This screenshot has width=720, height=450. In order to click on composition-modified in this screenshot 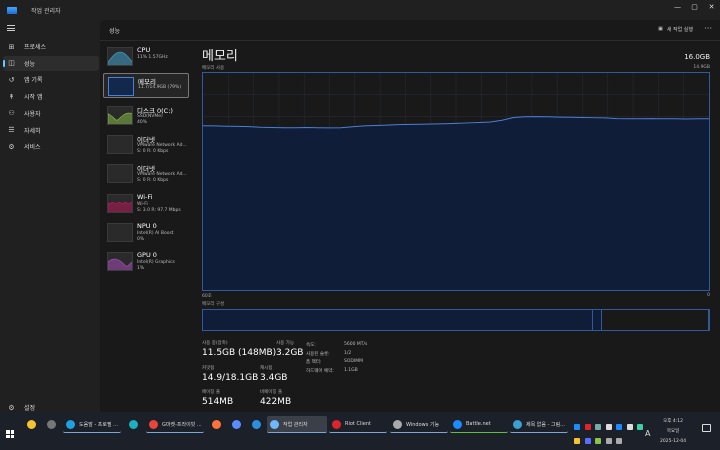, I will do `click(597, 320)`.